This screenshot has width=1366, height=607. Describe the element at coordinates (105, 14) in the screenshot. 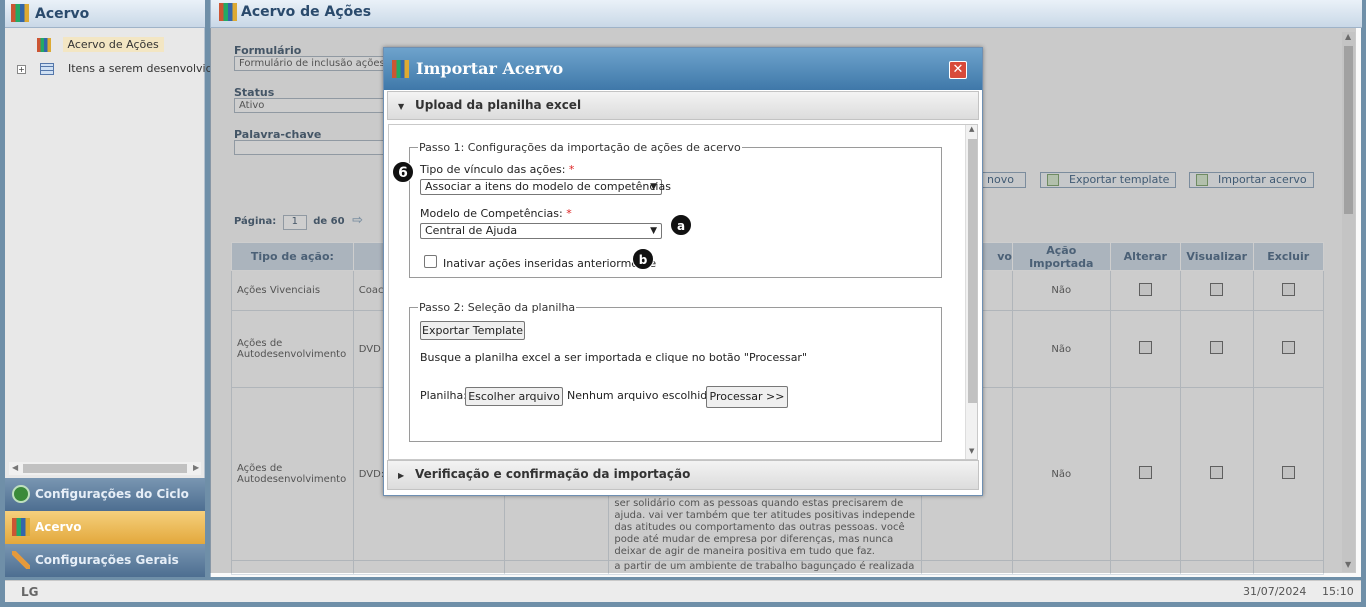

I see `left-panel-header: Acervo` at that location.